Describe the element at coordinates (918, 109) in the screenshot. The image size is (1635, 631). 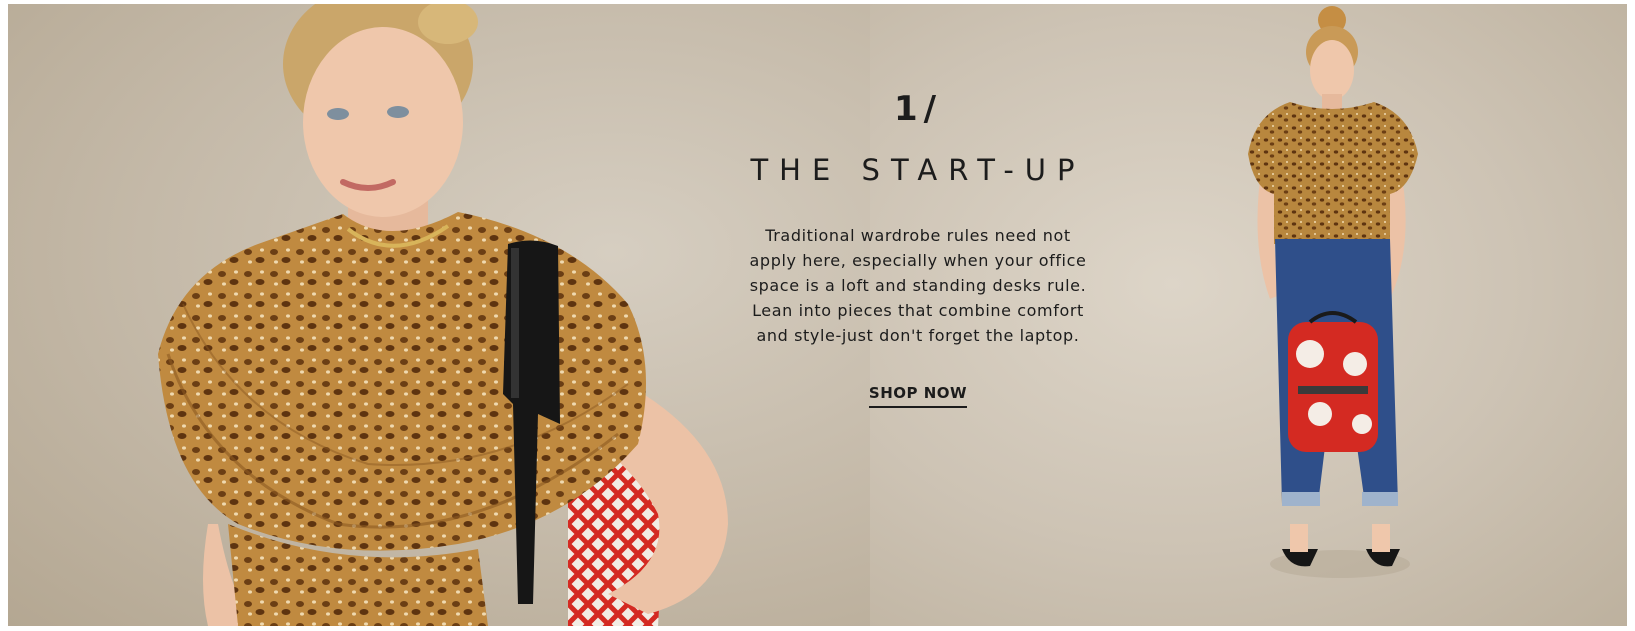
I see `promo-number: 1/` at that location.